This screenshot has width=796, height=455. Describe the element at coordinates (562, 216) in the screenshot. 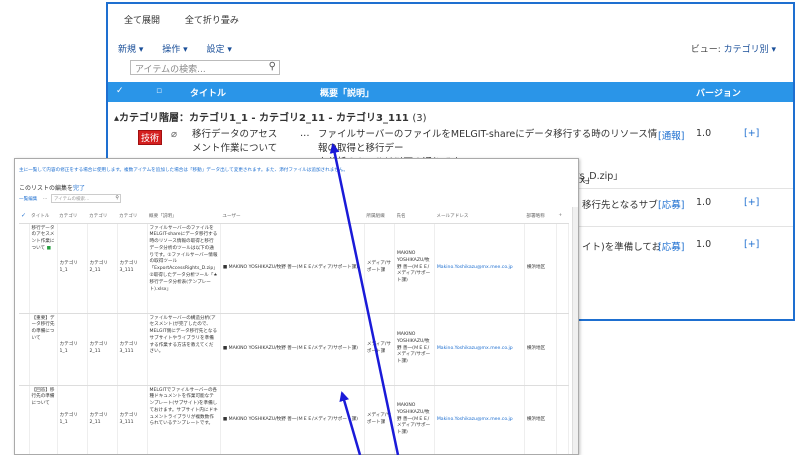

I see `add-column-button: +` at that location.